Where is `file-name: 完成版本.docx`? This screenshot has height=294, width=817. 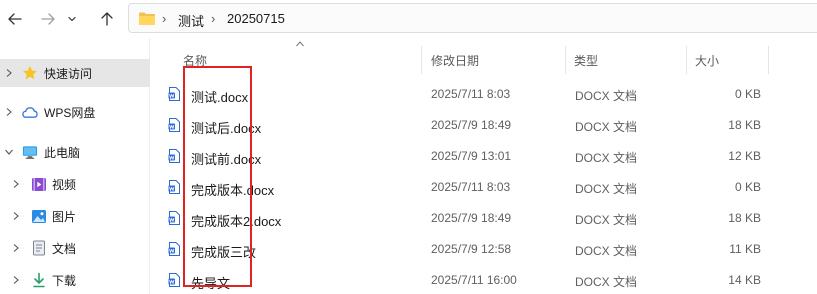
file-name: 完成版本.docx is located at coordinates (232, 189).